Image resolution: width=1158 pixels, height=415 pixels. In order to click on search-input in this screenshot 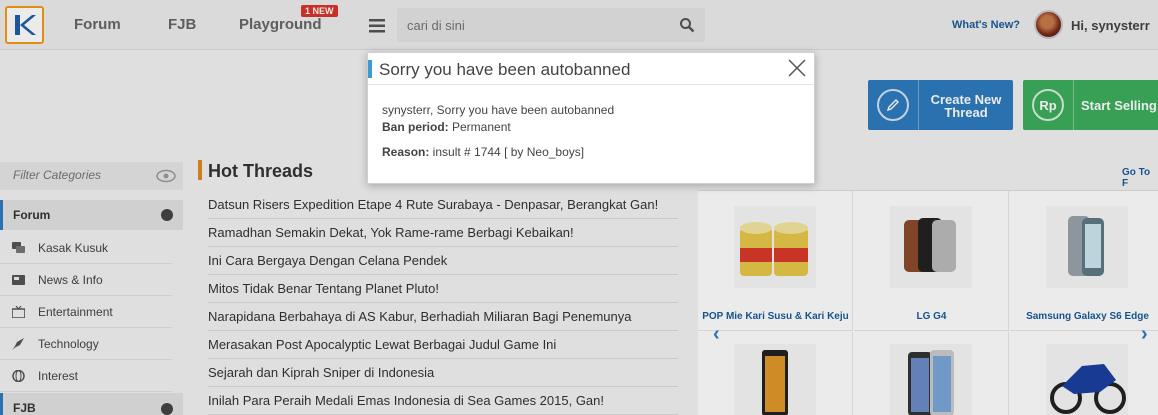, I will do `click(537, 25)`.